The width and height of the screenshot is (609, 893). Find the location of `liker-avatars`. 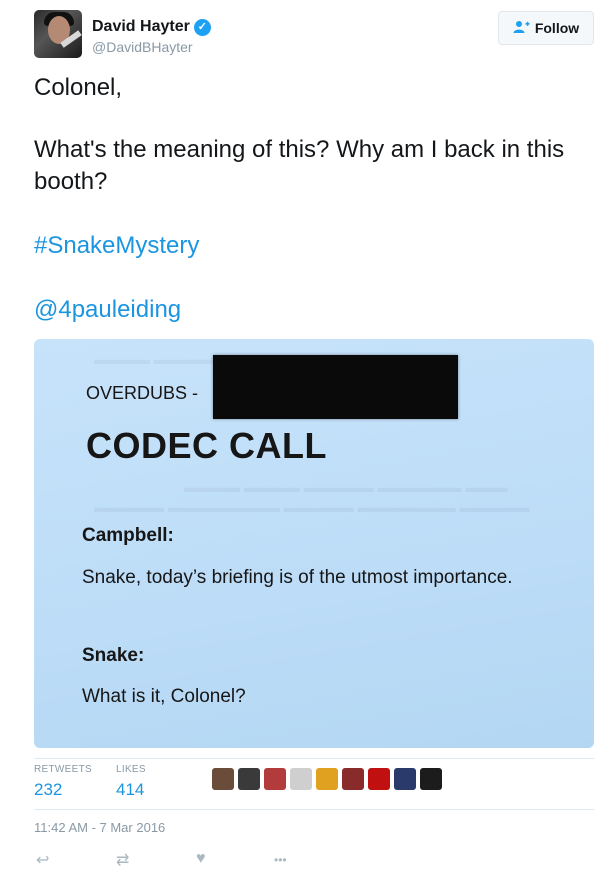

liker-avatars is located at coordinates (327, 779).